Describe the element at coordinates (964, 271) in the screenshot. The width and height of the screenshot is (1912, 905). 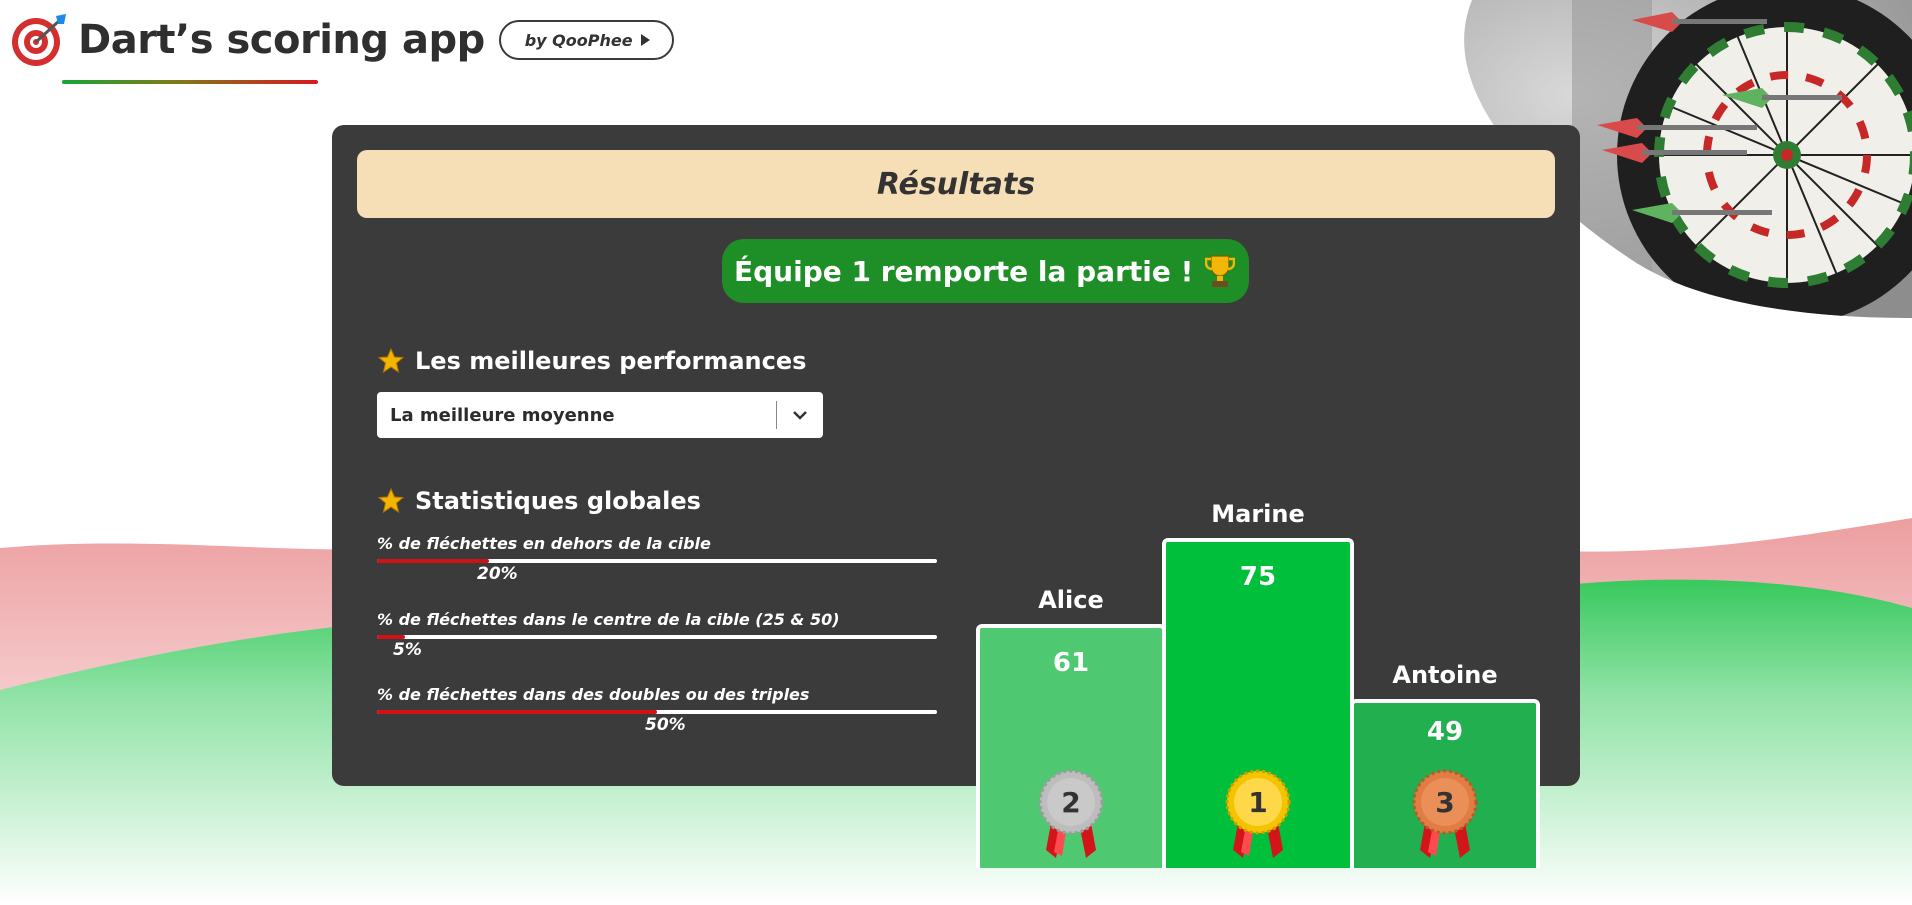
I see `winner-text: Équipe 1 remporte la partie !` at that location.